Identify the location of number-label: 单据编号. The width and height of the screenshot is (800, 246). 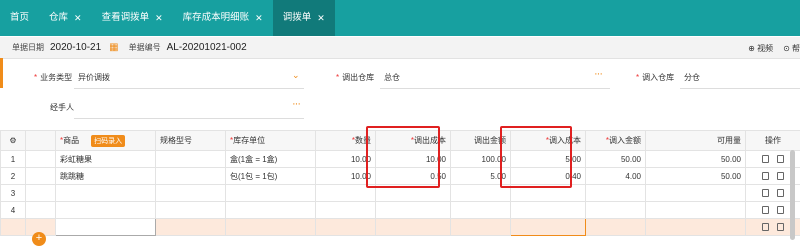
(145, 47).